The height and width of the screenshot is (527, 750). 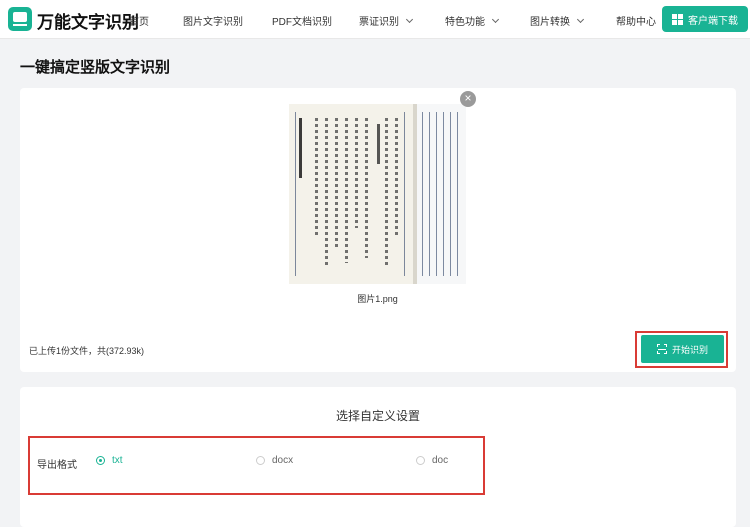 I want to click on nav-help: 帮助中心, so click(x=636, y=20).